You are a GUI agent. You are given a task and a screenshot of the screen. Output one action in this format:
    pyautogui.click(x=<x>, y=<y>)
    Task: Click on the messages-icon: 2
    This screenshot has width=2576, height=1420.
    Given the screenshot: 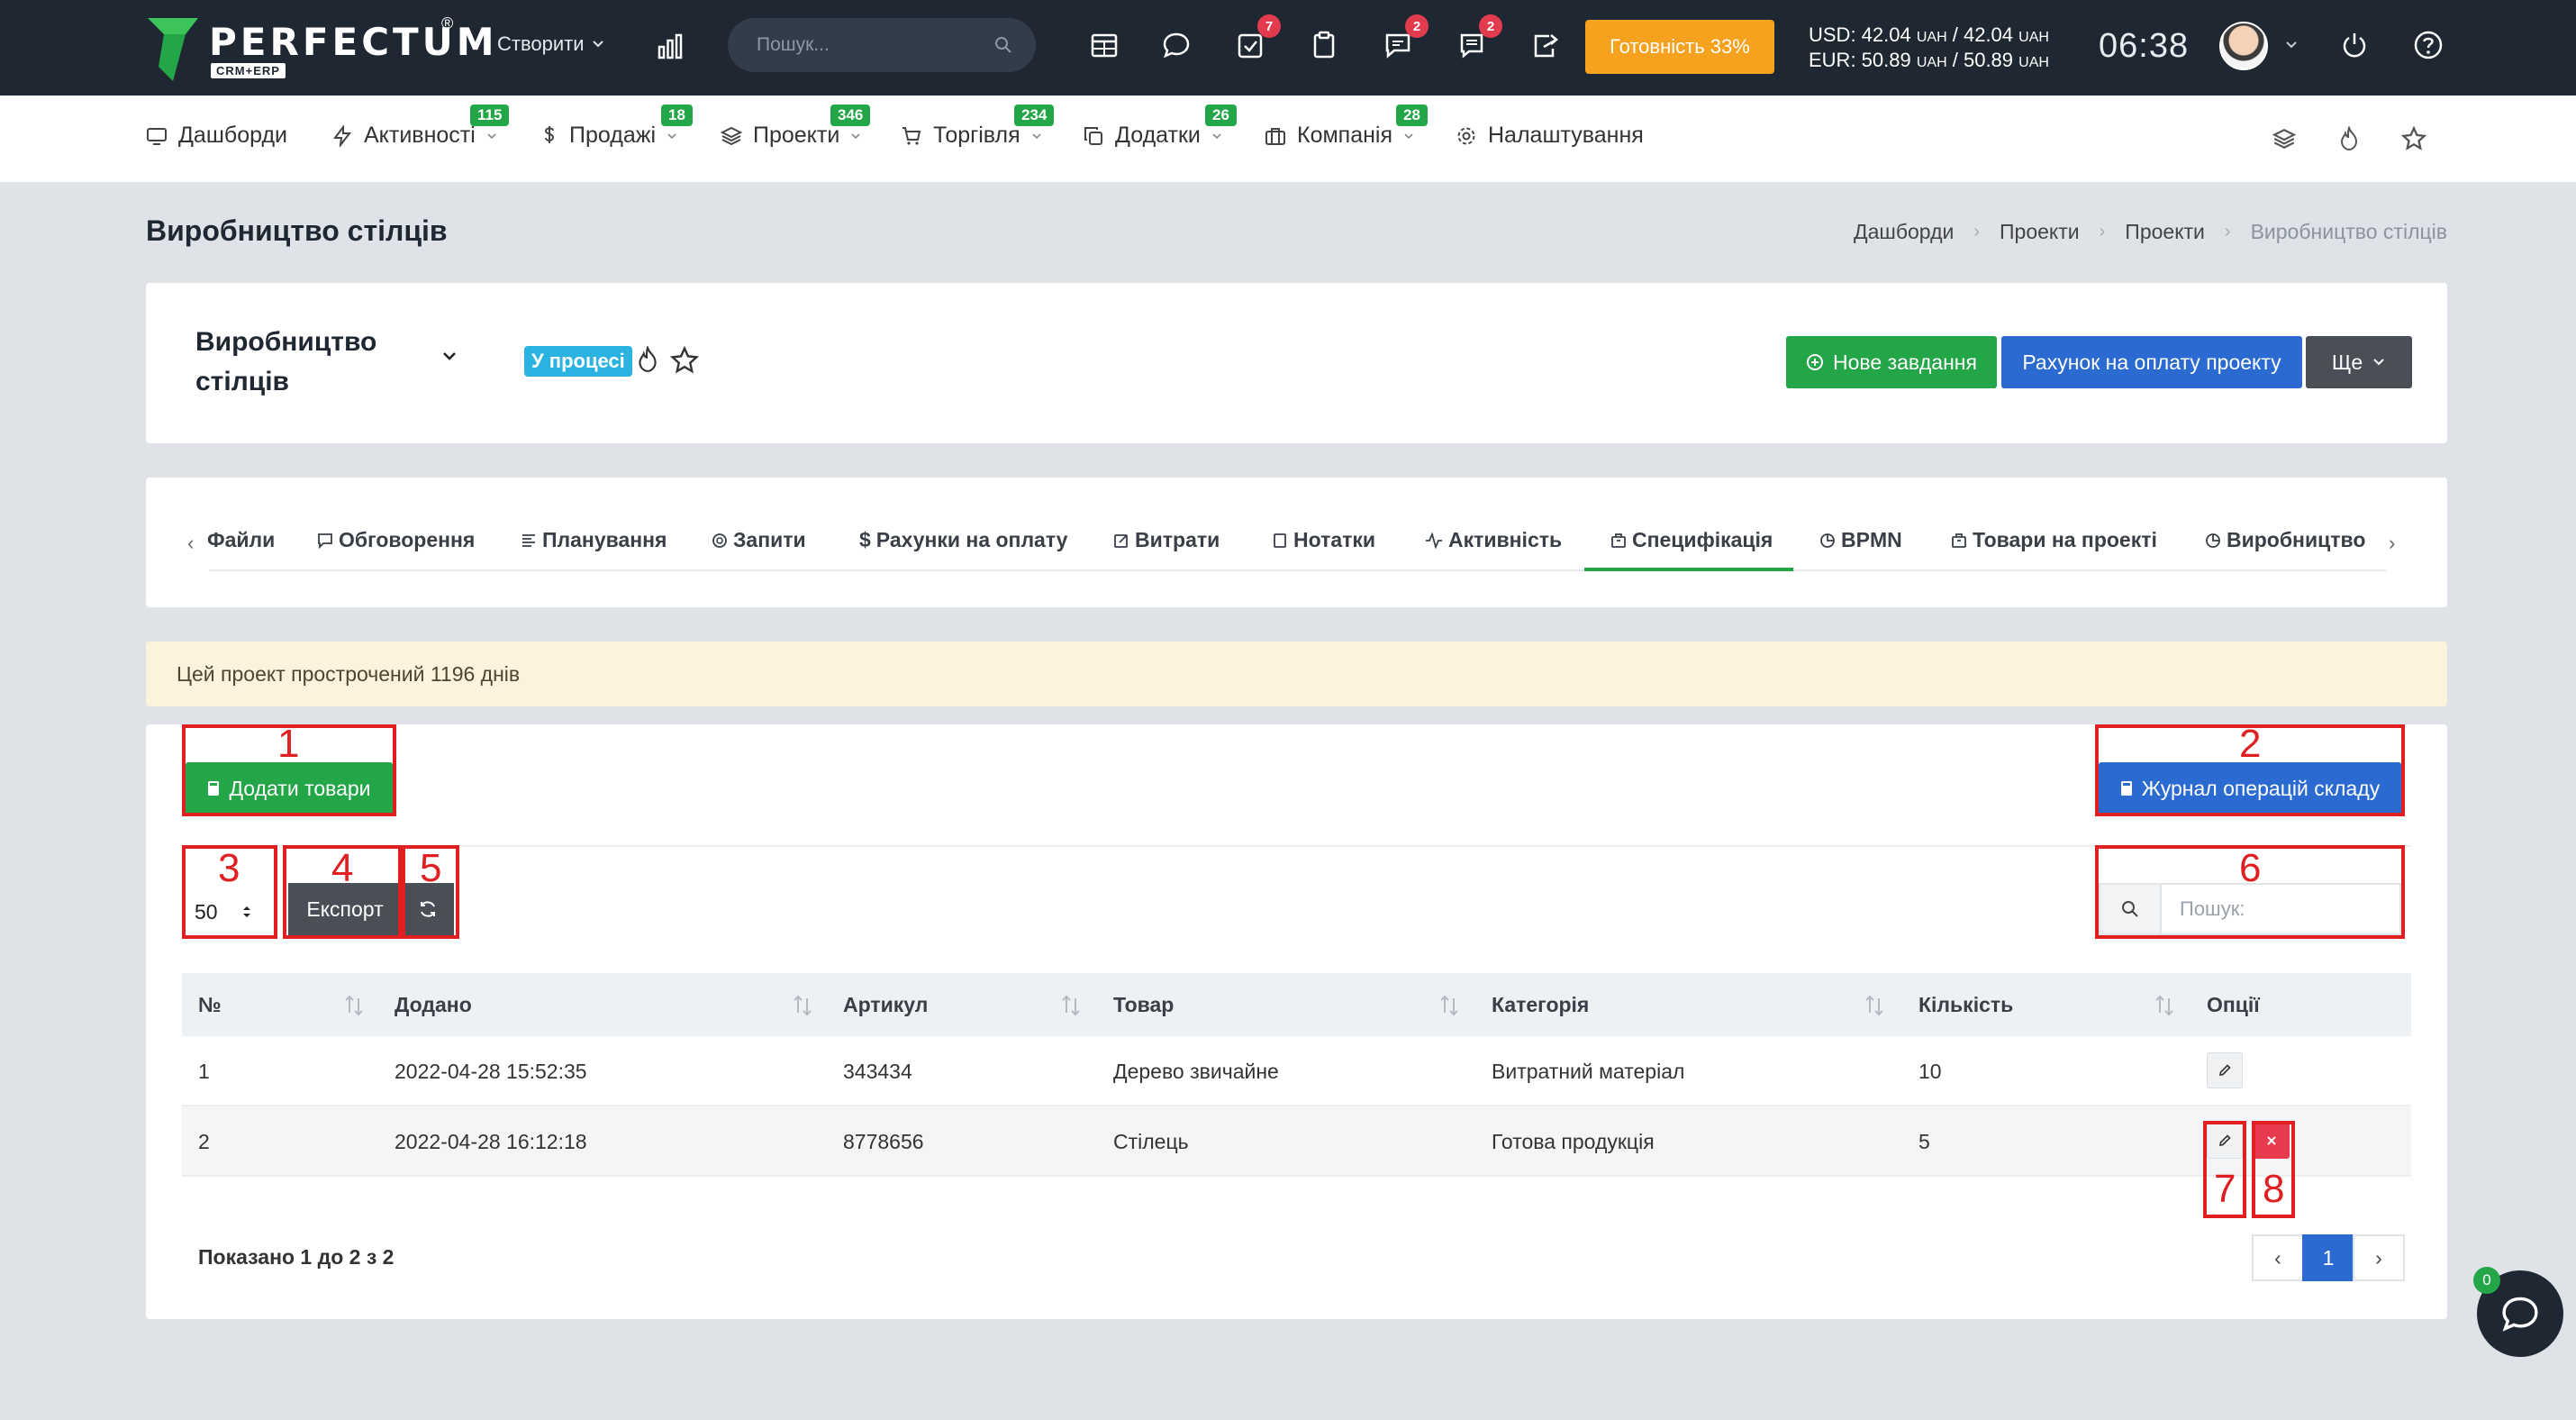 What is the action you would take?
    pyautogui.click(x=1404, y=38)
    